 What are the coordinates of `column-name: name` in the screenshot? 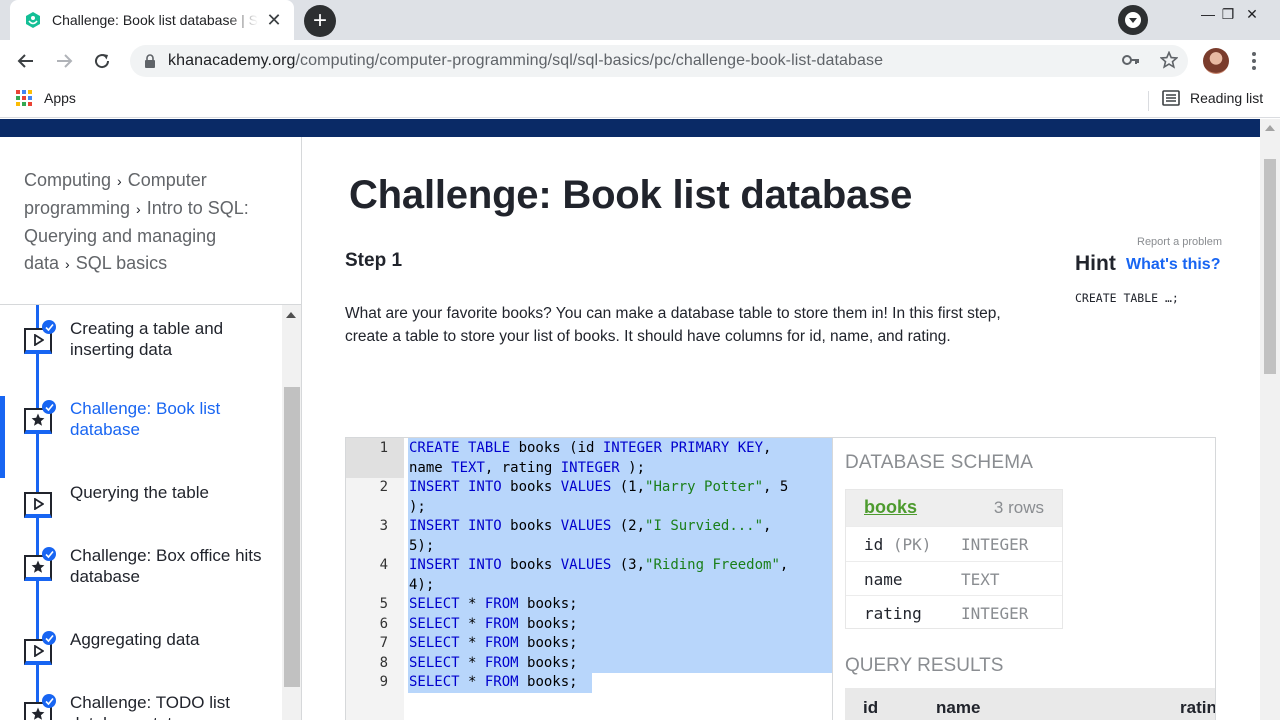 It's located at (883, 579).